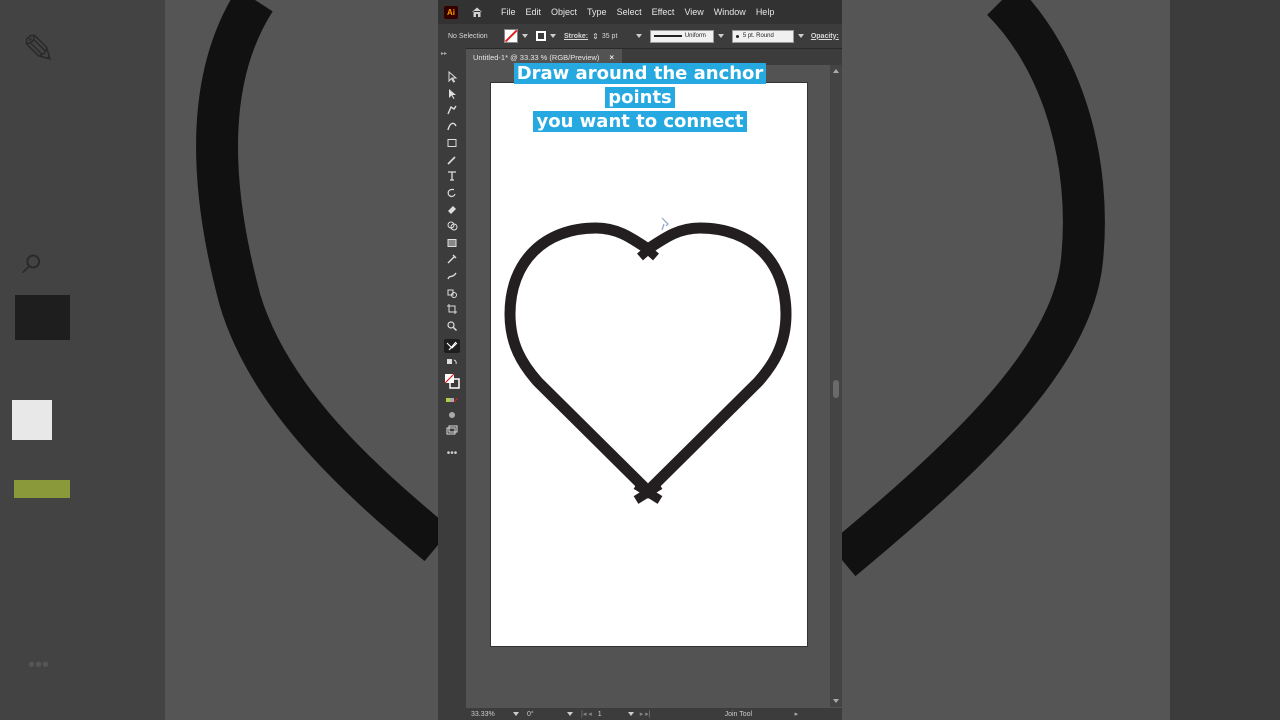 The image size is (1280, 720). What do you see at coordinates (595, 36) in the screenshot?
I see `stepper-icon: ⇕` at bounding box center [595, 36].